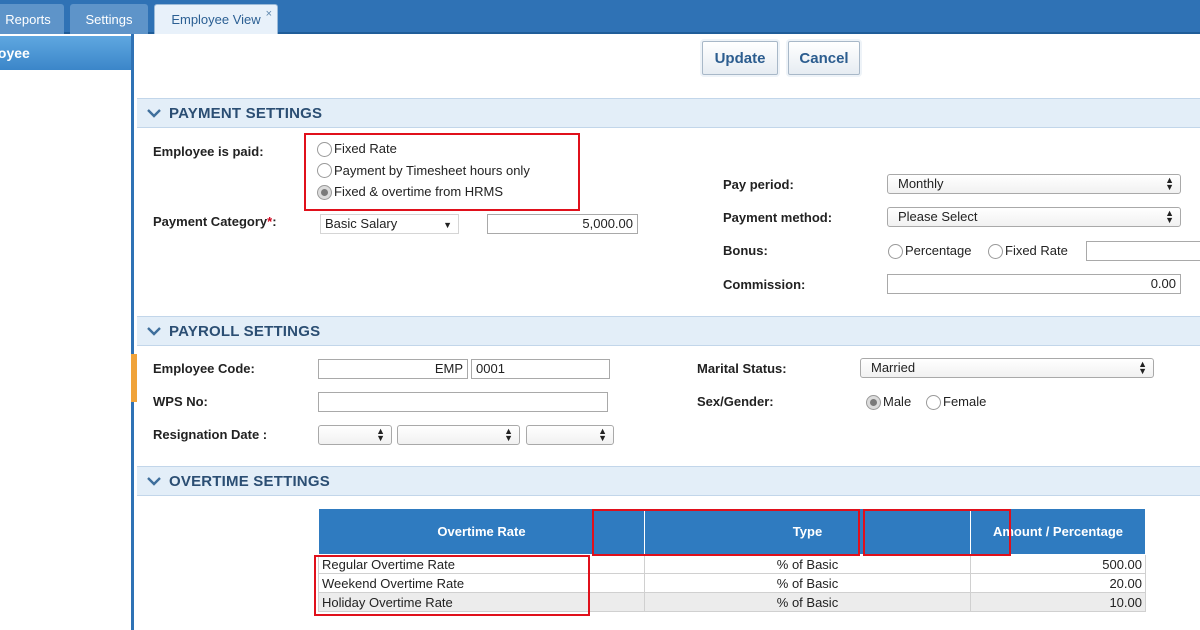 The image size is (1200, 630). I want to click on marital-status-label: Marital Status:, so click(742, 368).